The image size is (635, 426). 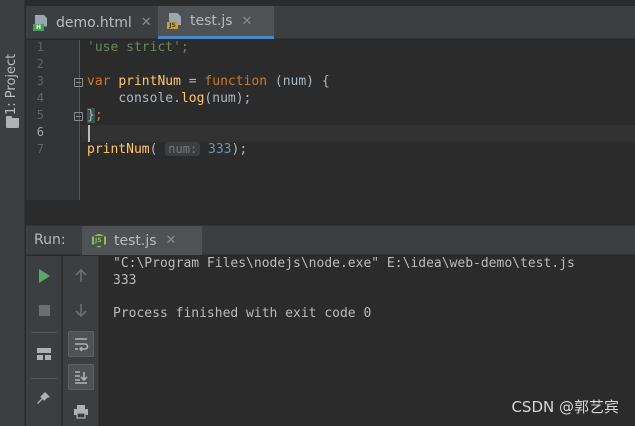 I want to click on folder-icon, so click(x=12, y=122).